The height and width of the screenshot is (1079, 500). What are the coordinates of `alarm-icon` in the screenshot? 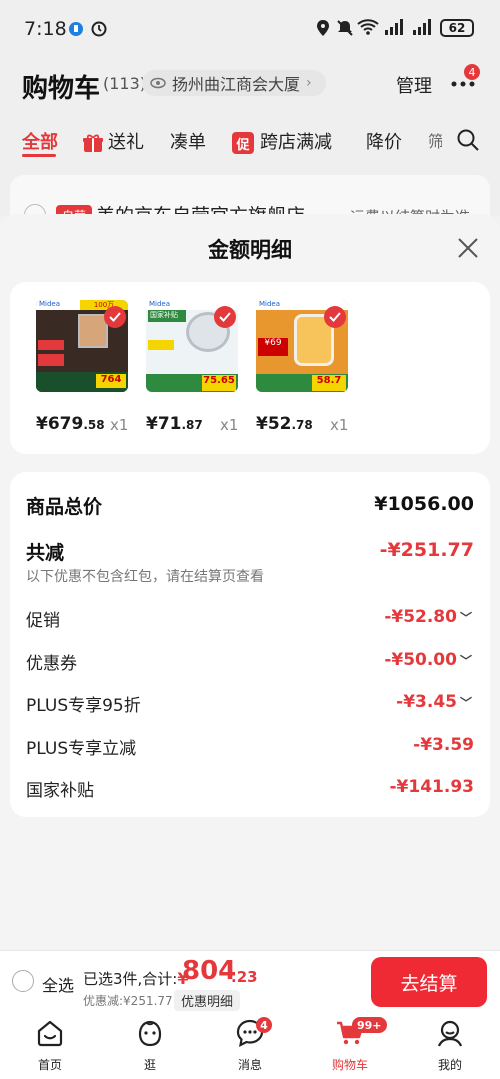 It's located at (99, 29).